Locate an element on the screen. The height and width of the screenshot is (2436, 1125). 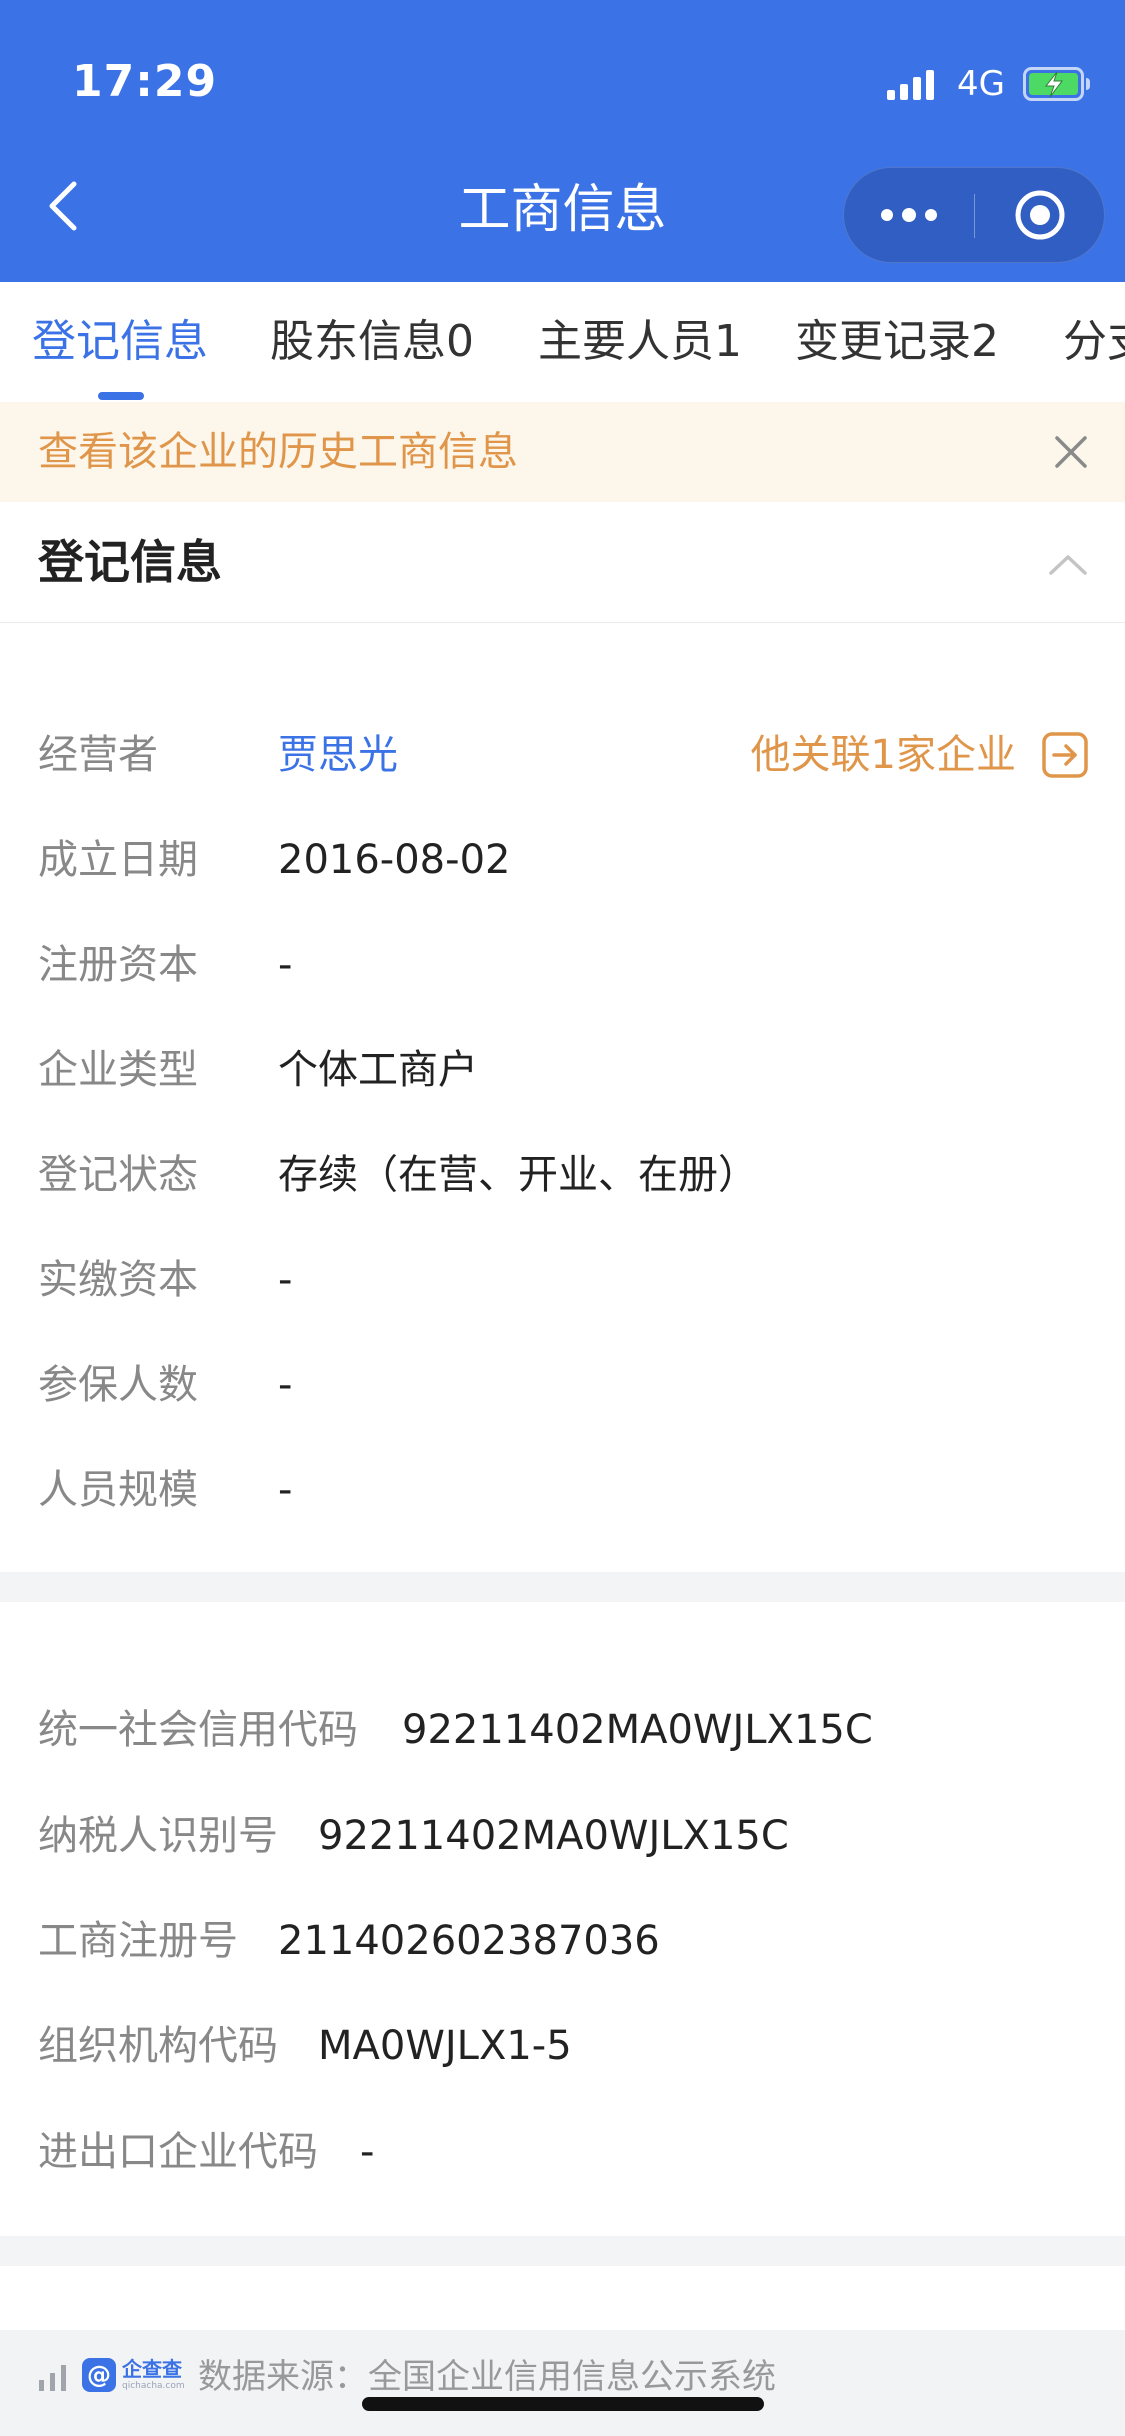
import-export-row: 进出口企业代码 - is located at coordinates (563, 2152).